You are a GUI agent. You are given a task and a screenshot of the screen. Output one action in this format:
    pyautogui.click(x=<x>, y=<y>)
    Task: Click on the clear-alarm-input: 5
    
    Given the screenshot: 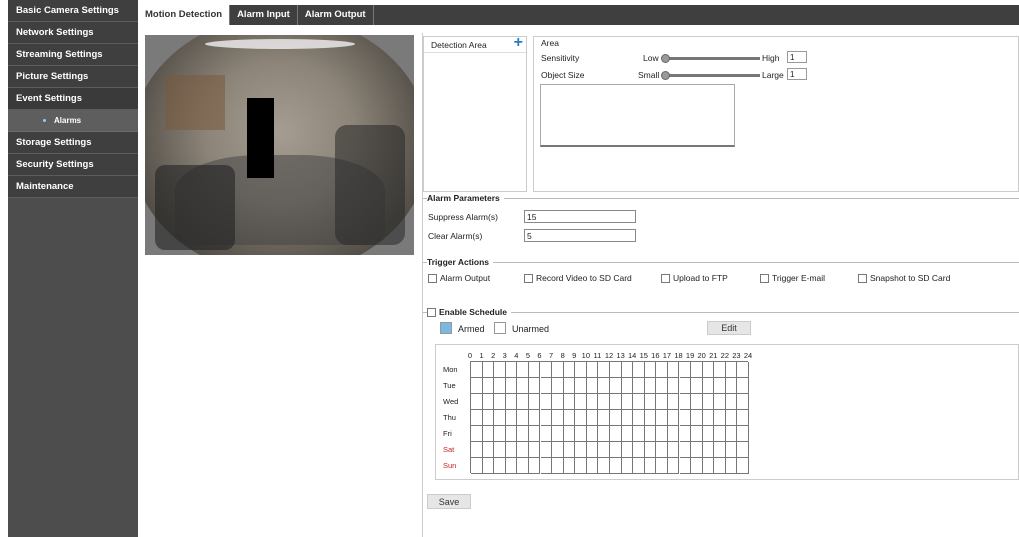 What is the action you would take?
    pyautogui.click(x=580, y=235)
    